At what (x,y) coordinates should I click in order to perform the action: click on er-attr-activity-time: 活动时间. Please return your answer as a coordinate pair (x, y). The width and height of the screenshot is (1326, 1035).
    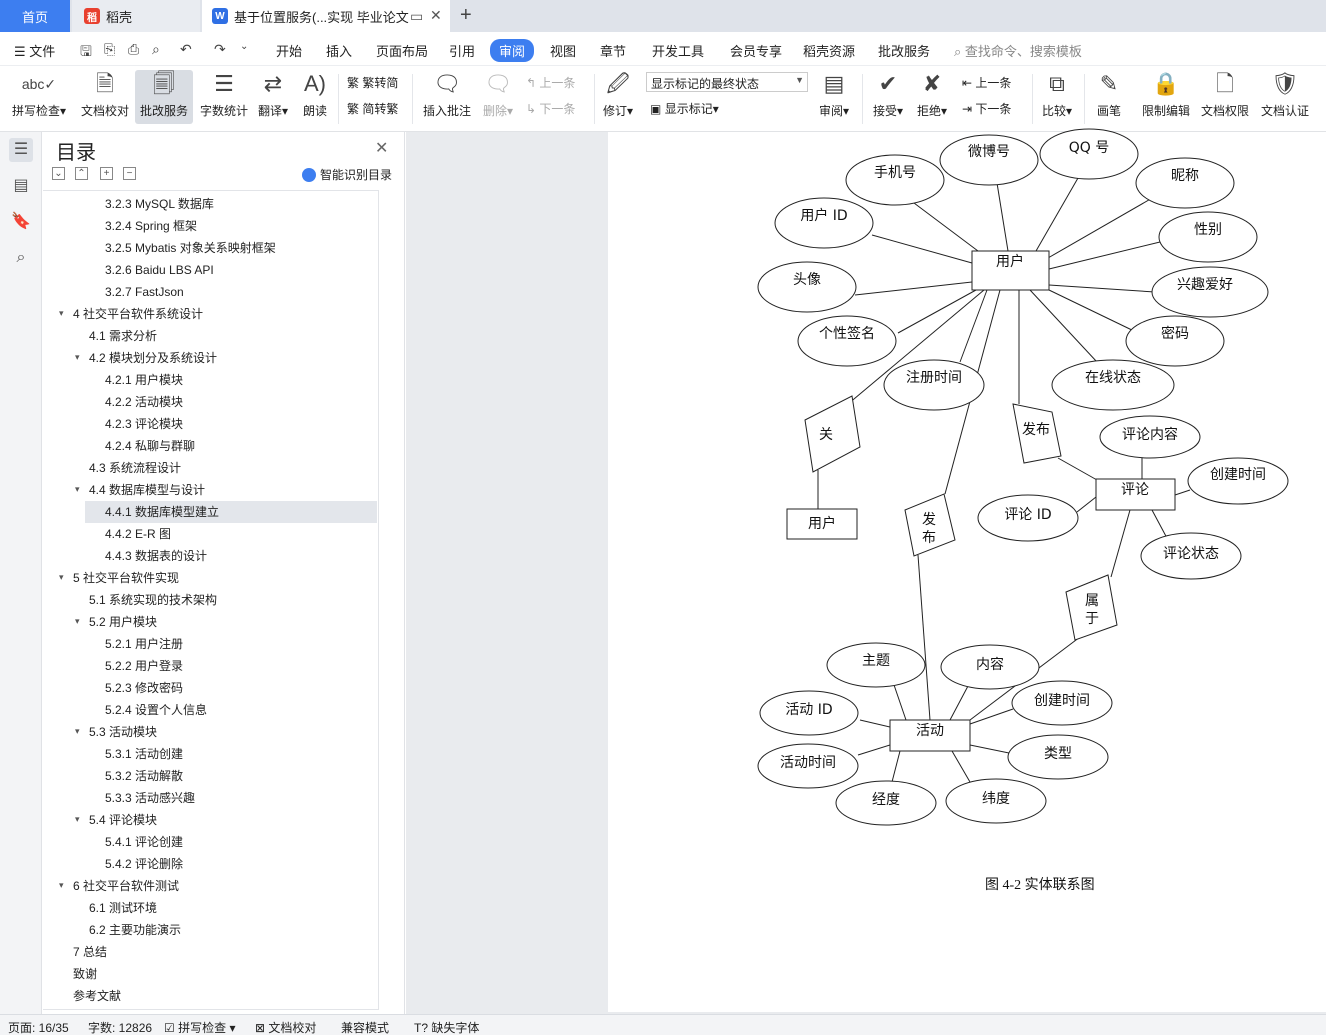
    Looking at the image, I should click on (808, 763).